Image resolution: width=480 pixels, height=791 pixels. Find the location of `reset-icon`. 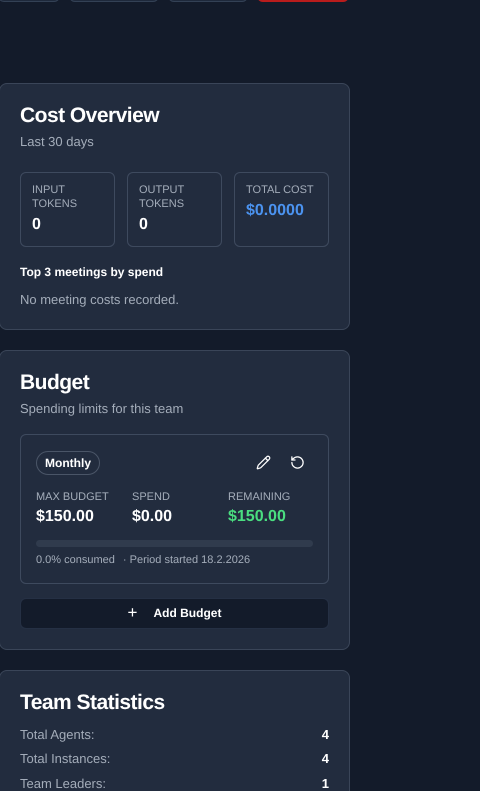

reset-icon is located at coordinates (297, 462).